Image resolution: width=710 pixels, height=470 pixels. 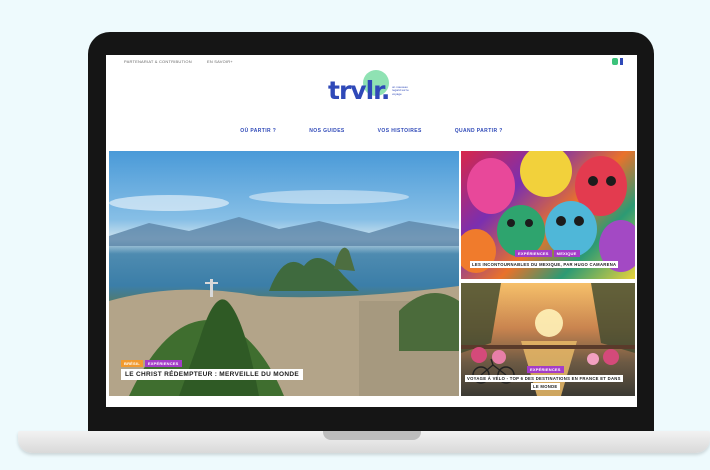 I want to click on laptop-notch, so click(x=372, y=435).